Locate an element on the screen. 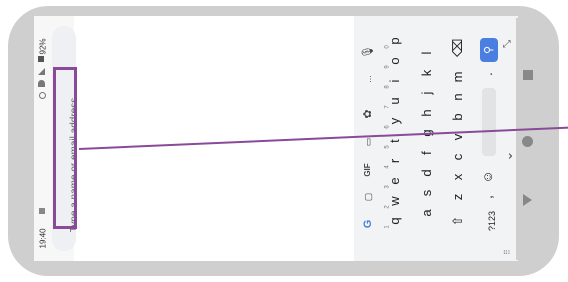 This screenshot has height=282, width=568. wifi-icon is located at coordinates (41, 83).